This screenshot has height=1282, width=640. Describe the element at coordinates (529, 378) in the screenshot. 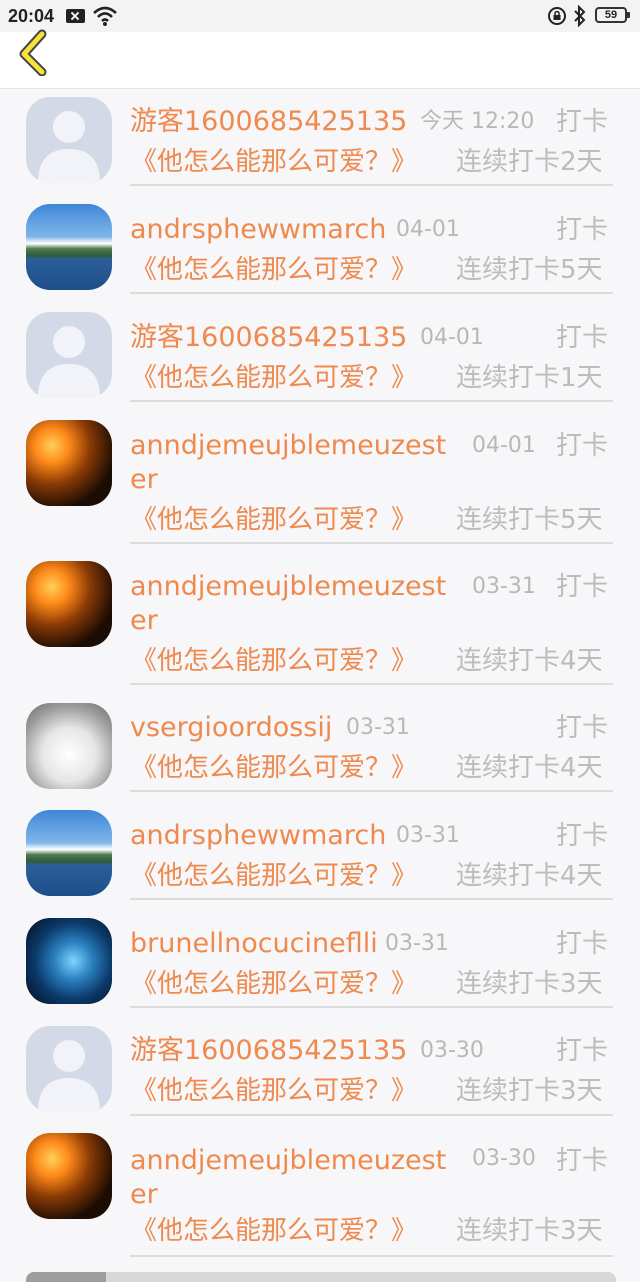

I see `streak-text: 连续打卡1天` at that location.